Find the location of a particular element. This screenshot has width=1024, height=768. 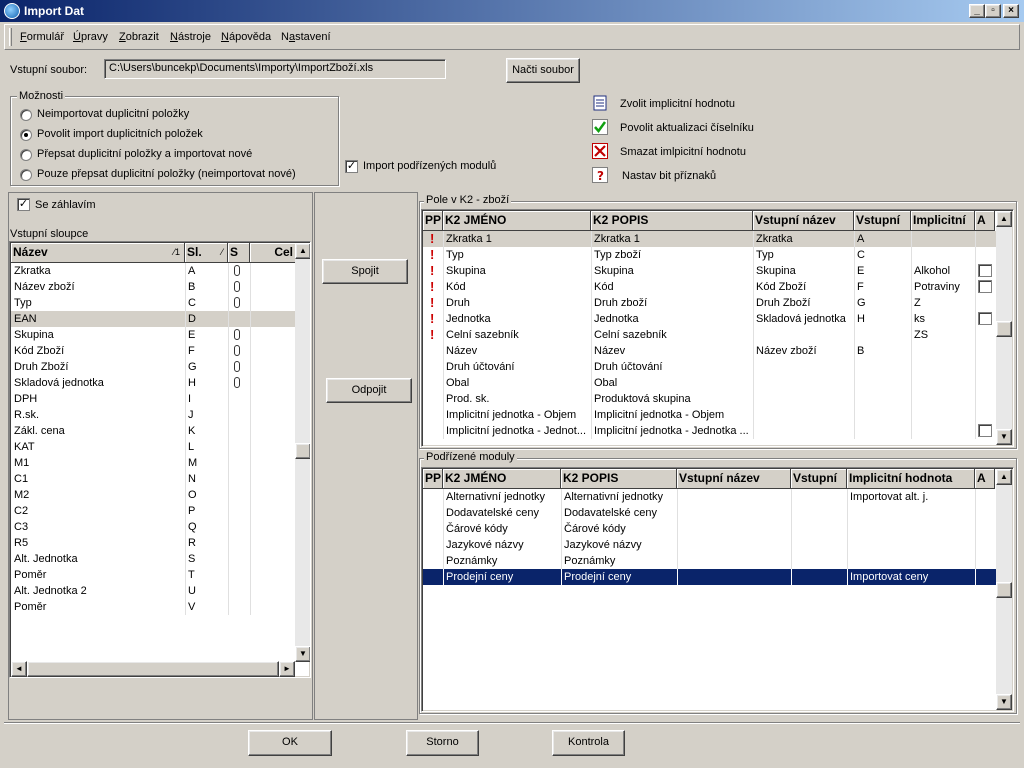

disconnect-button: Odpojit is located at coordinates (369, 390).